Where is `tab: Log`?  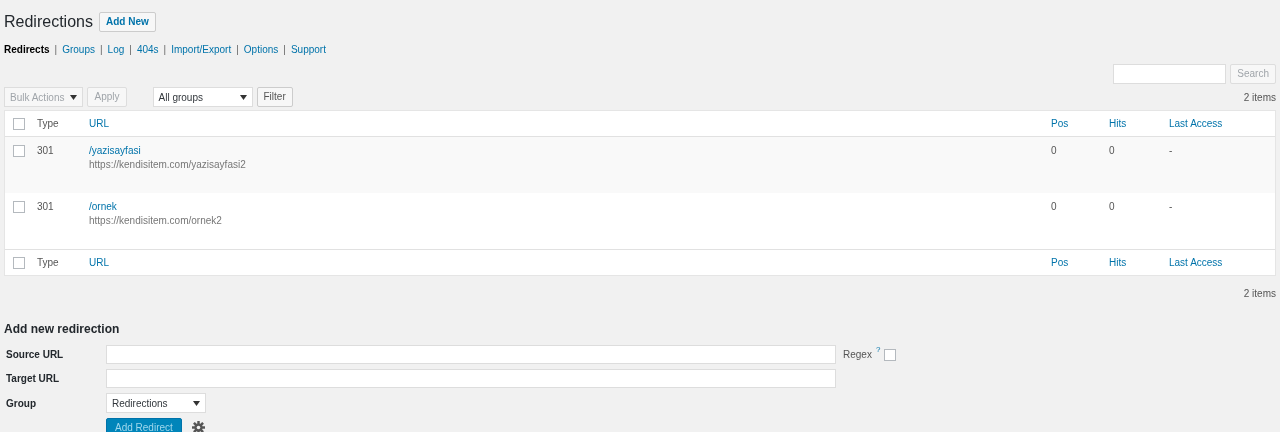 tab: Log is located at coordinates (116, 49).